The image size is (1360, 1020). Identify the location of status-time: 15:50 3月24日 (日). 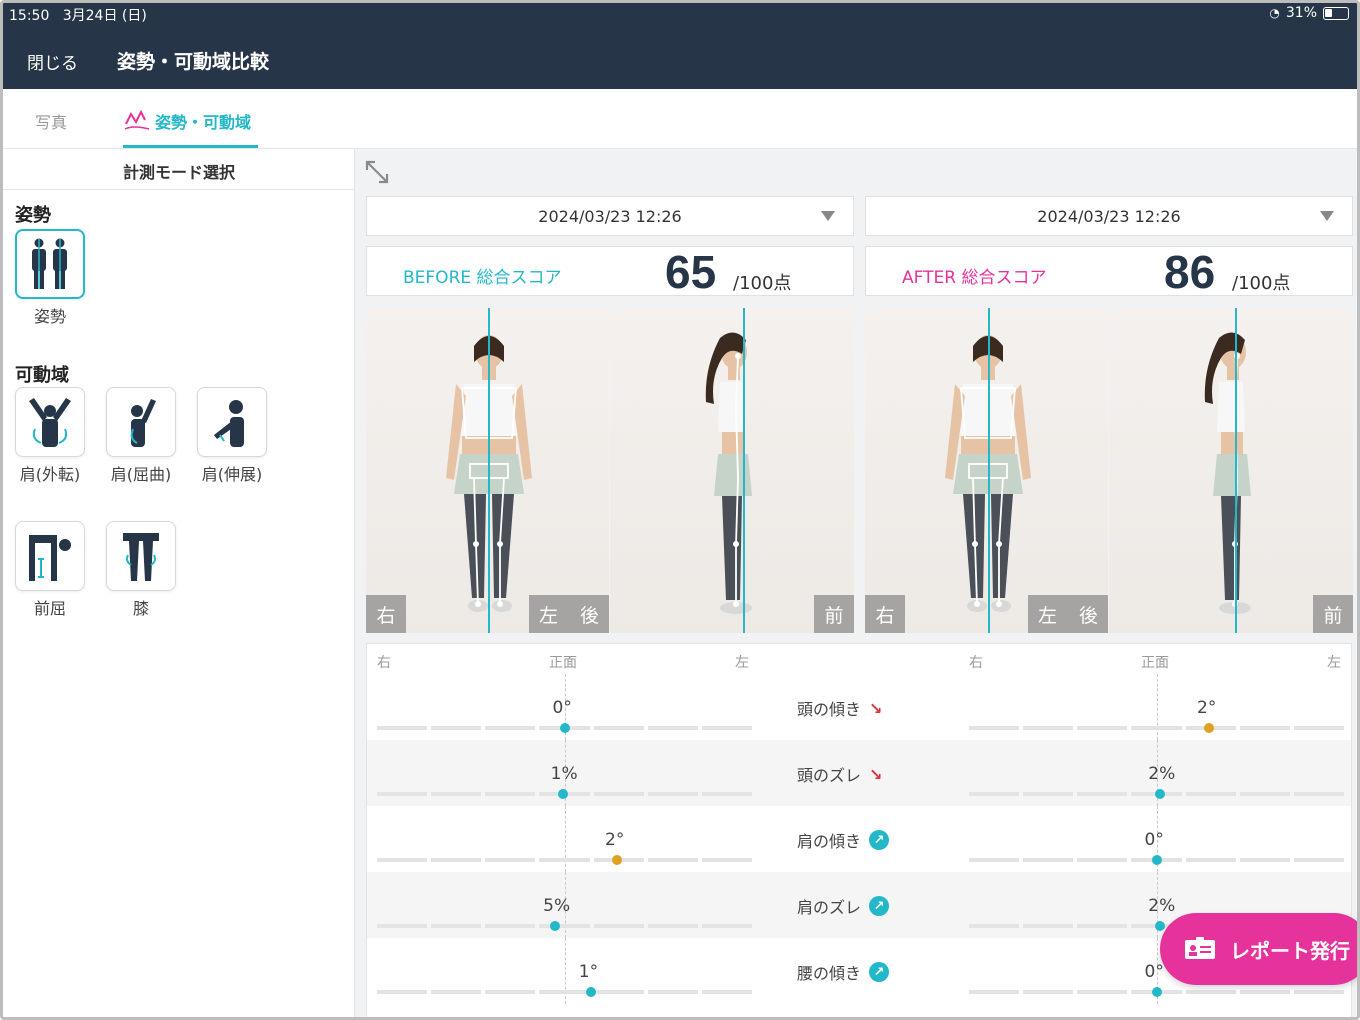
(78, 15).